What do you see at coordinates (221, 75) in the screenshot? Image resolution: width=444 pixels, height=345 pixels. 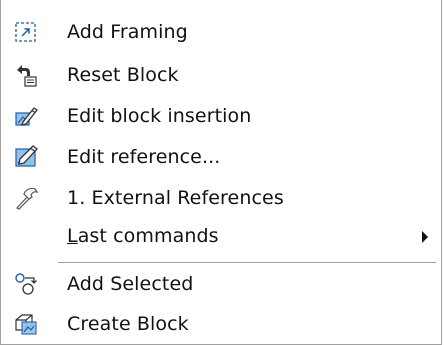 I see `menu-item-reset-block: Reset Block` at bounding box center [221, 75].